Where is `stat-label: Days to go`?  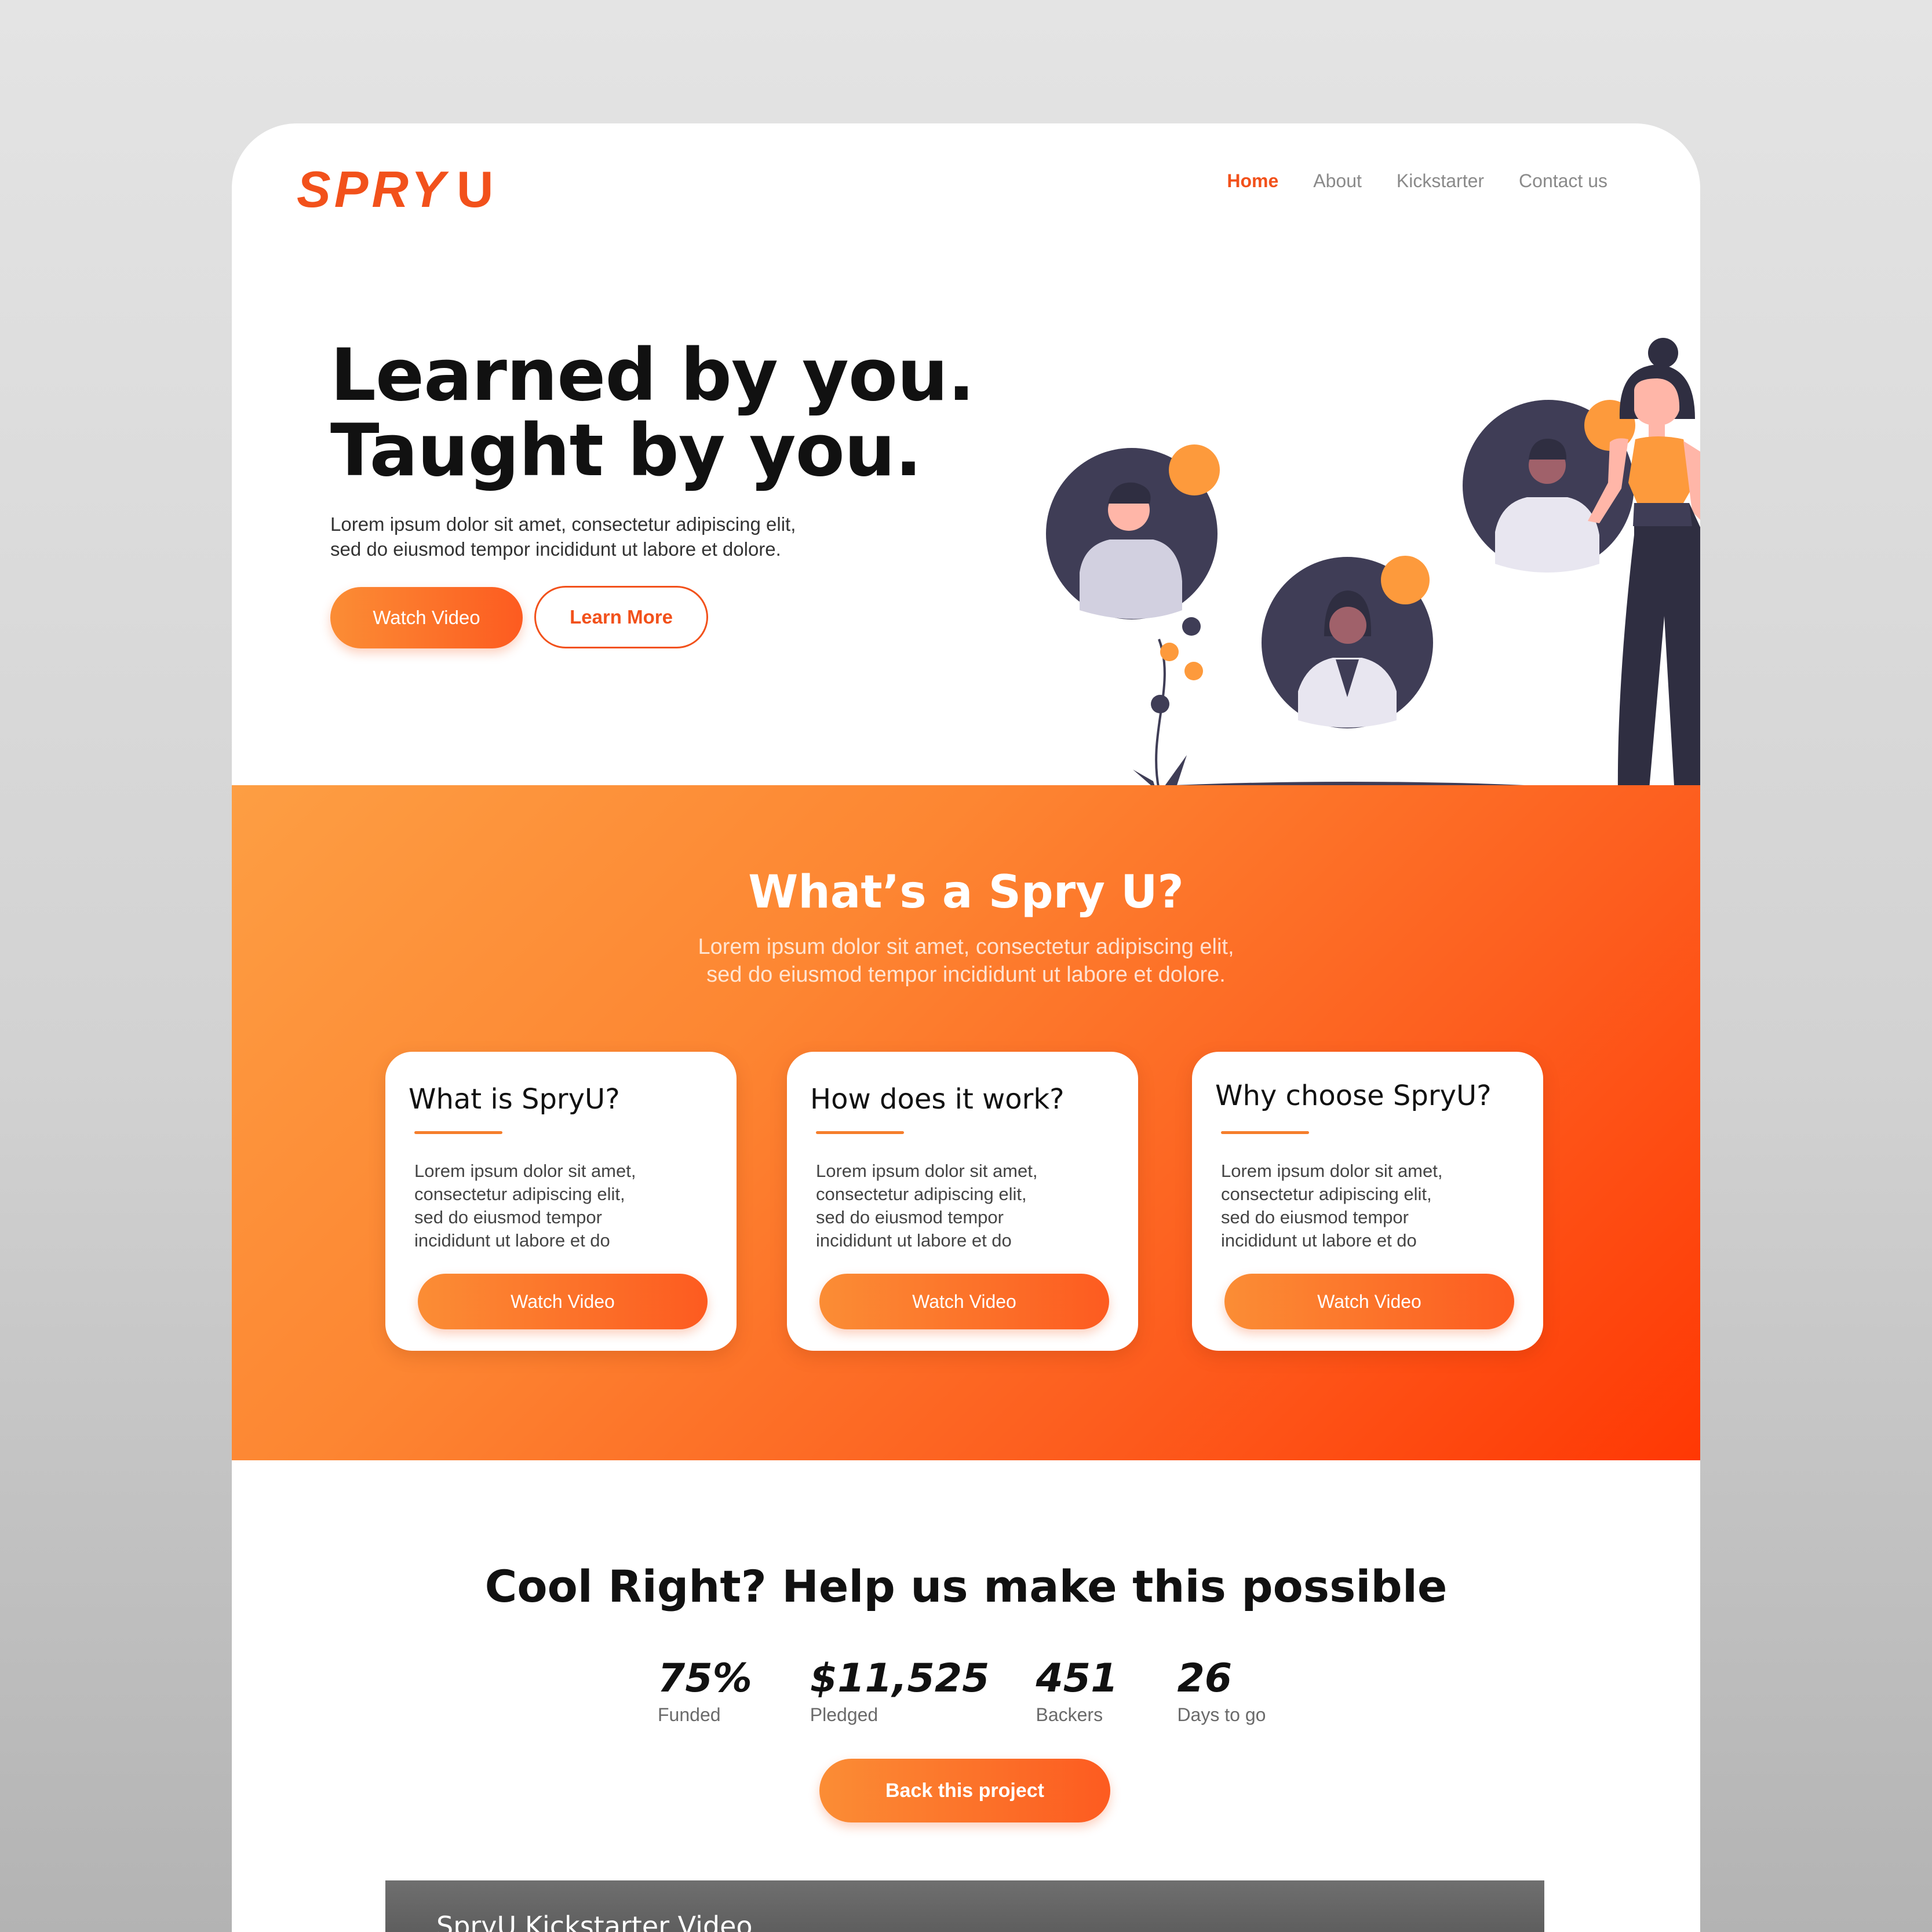
stat-label: Days to go is located at coordinates (1221, 1715).